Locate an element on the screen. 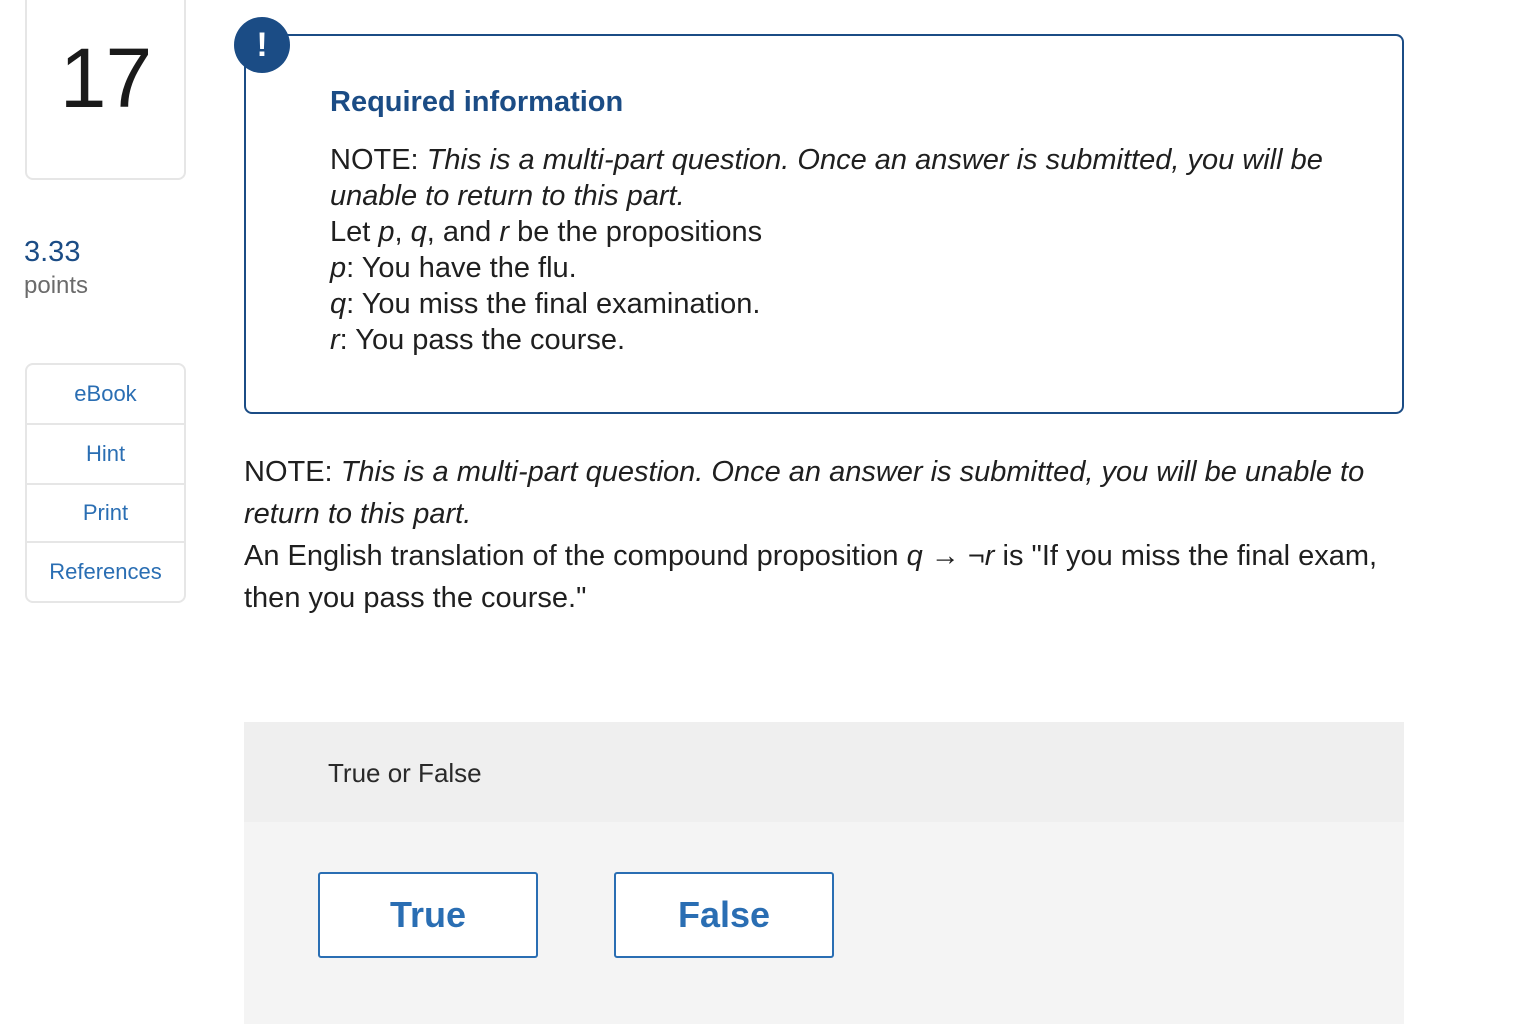  true-button: True is located at coordinates (428, 915).